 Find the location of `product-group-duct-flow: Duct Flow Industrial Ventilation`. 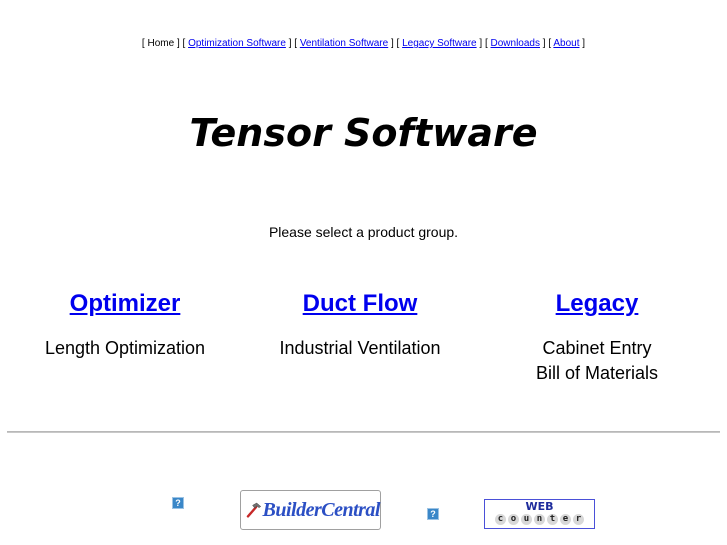

product-group-duct-flow: Duct Flow Industrial Ventilation is located at coordinates (360, 324).